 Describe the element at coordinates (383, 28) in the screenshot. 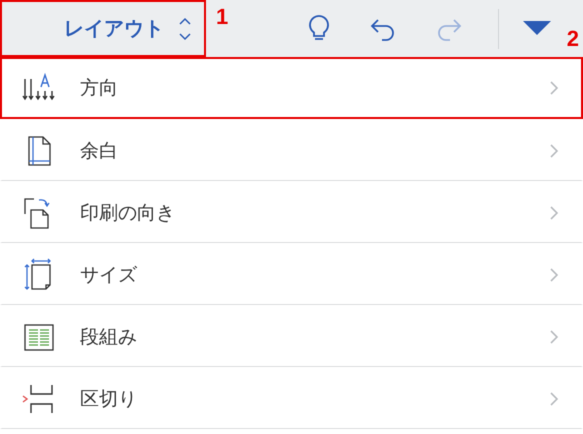

I see `undo-icon` at that location.